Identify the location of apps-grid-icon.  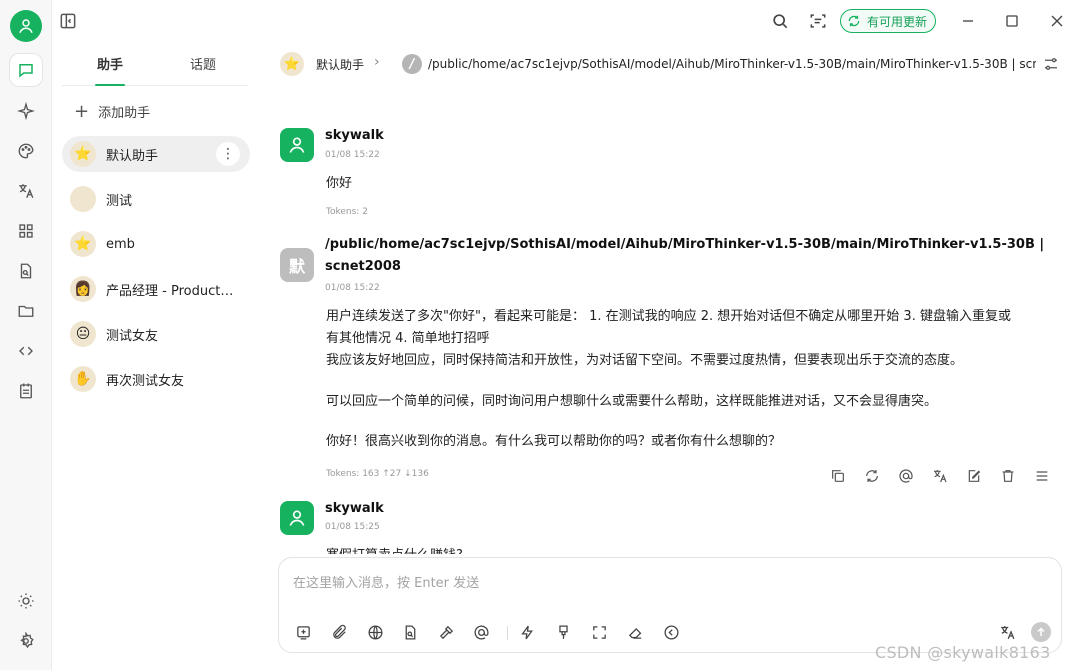
(26, 231).